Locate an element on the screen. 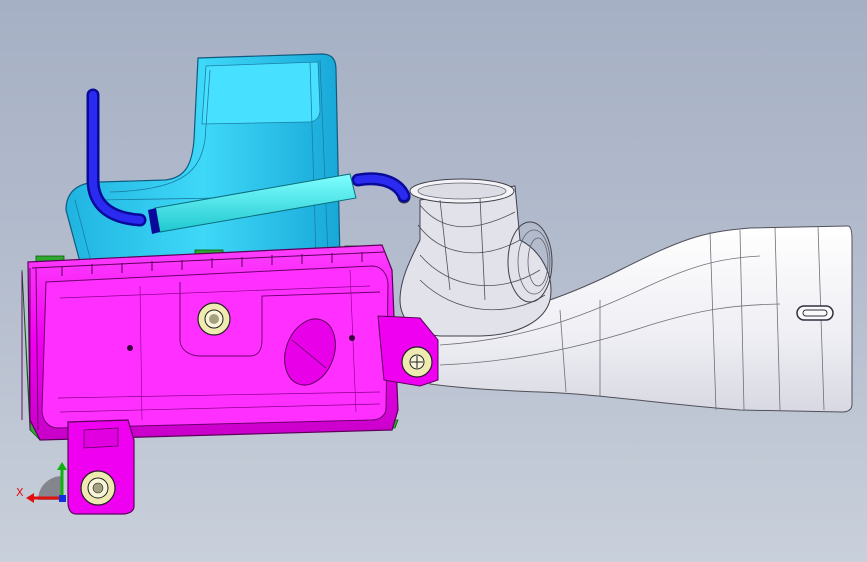 The image size is (867, 562). mount-bushing-right is located at coordinates (417, 362).